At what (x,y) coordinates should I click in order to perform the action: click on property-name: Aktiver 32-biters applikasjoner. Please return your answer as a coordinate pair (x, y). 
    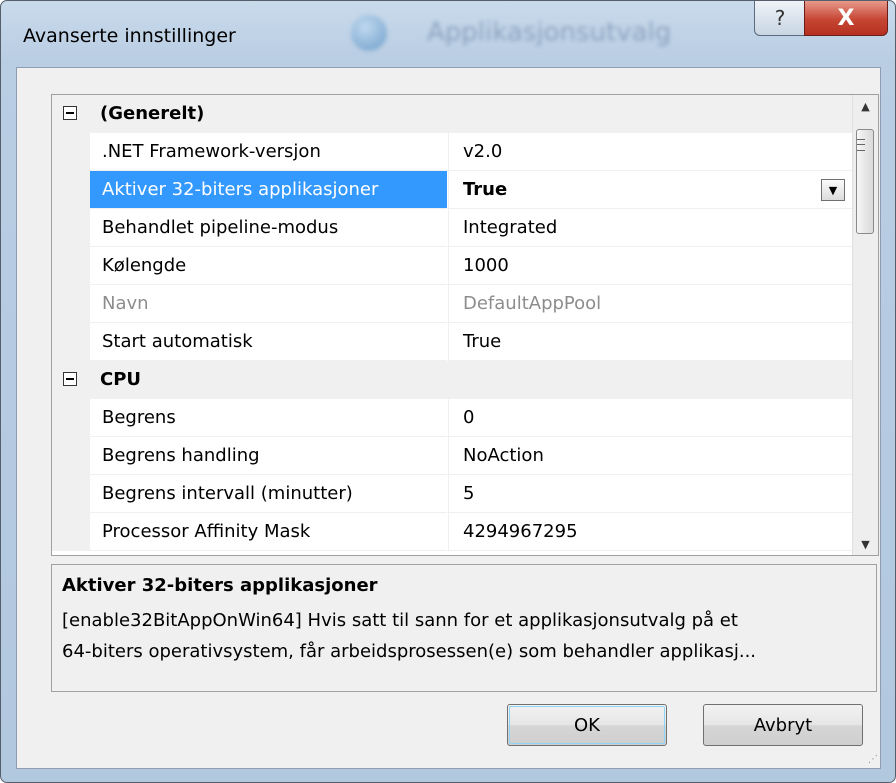
    Looking at the image, I should click on (268, 190).